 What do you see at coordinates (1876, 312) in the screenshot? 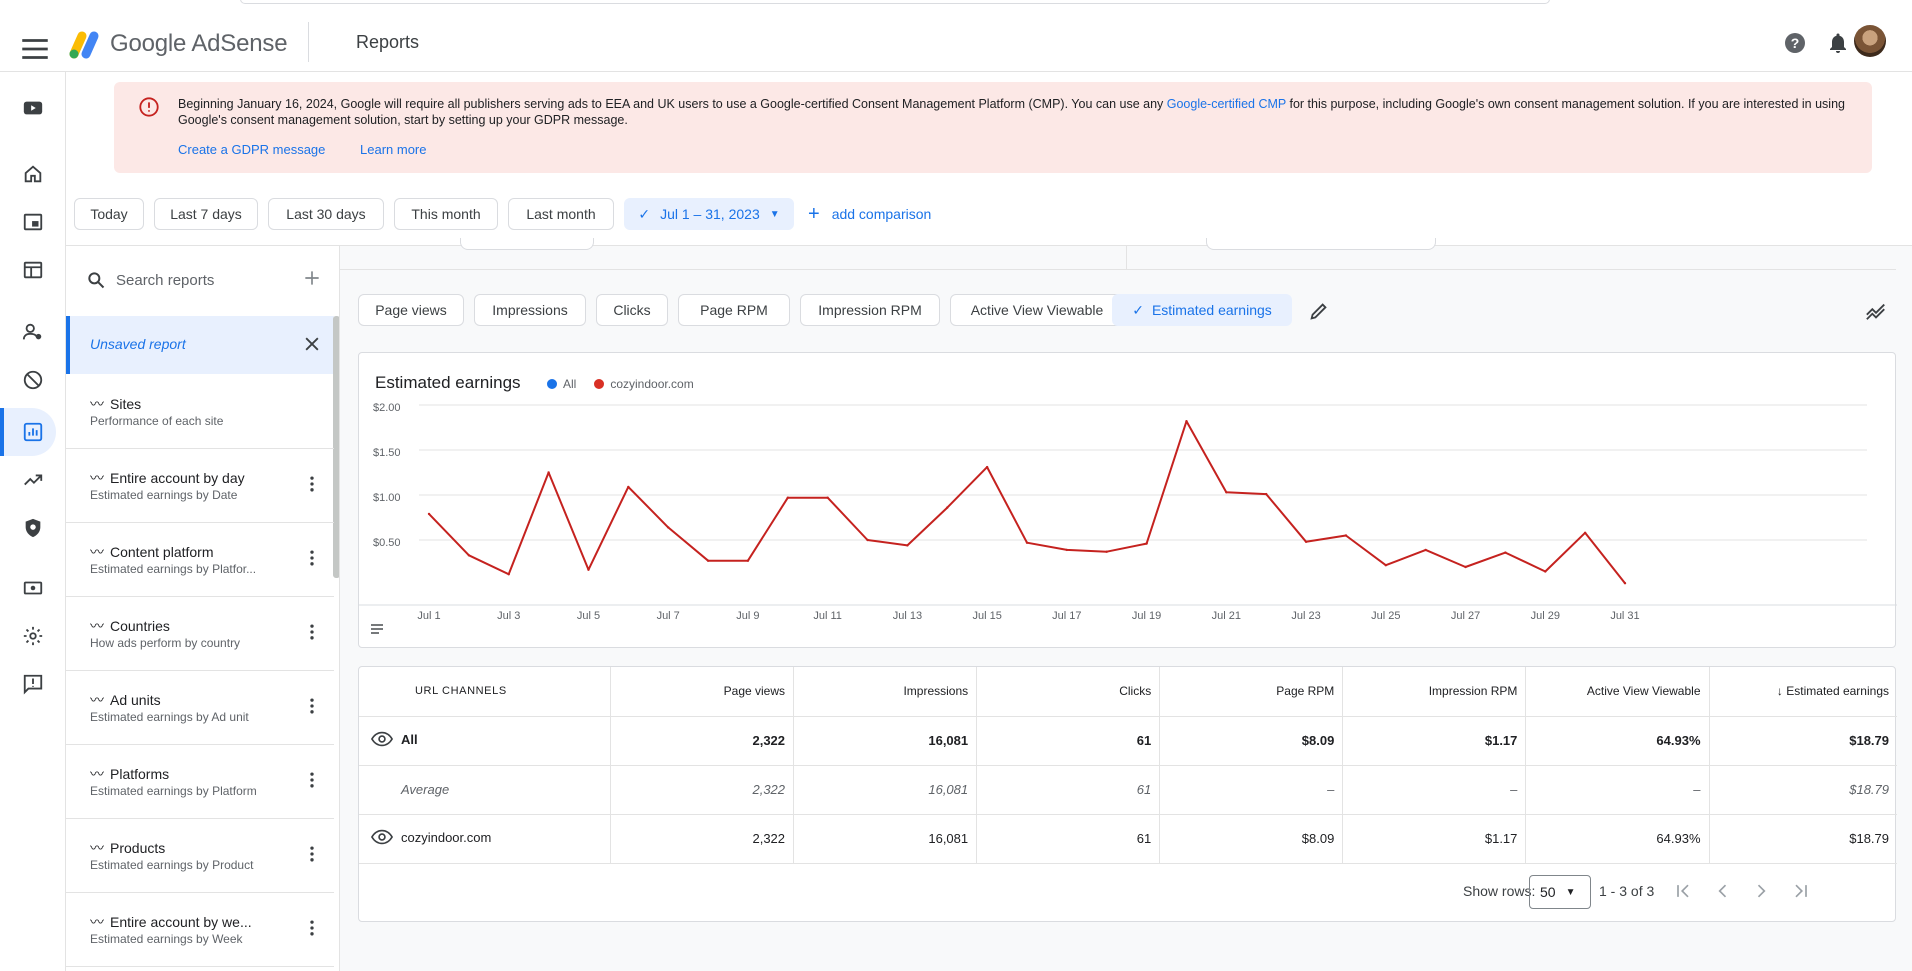
I see `chart-type-toggle-icon` at bounding box center [1876, 312].